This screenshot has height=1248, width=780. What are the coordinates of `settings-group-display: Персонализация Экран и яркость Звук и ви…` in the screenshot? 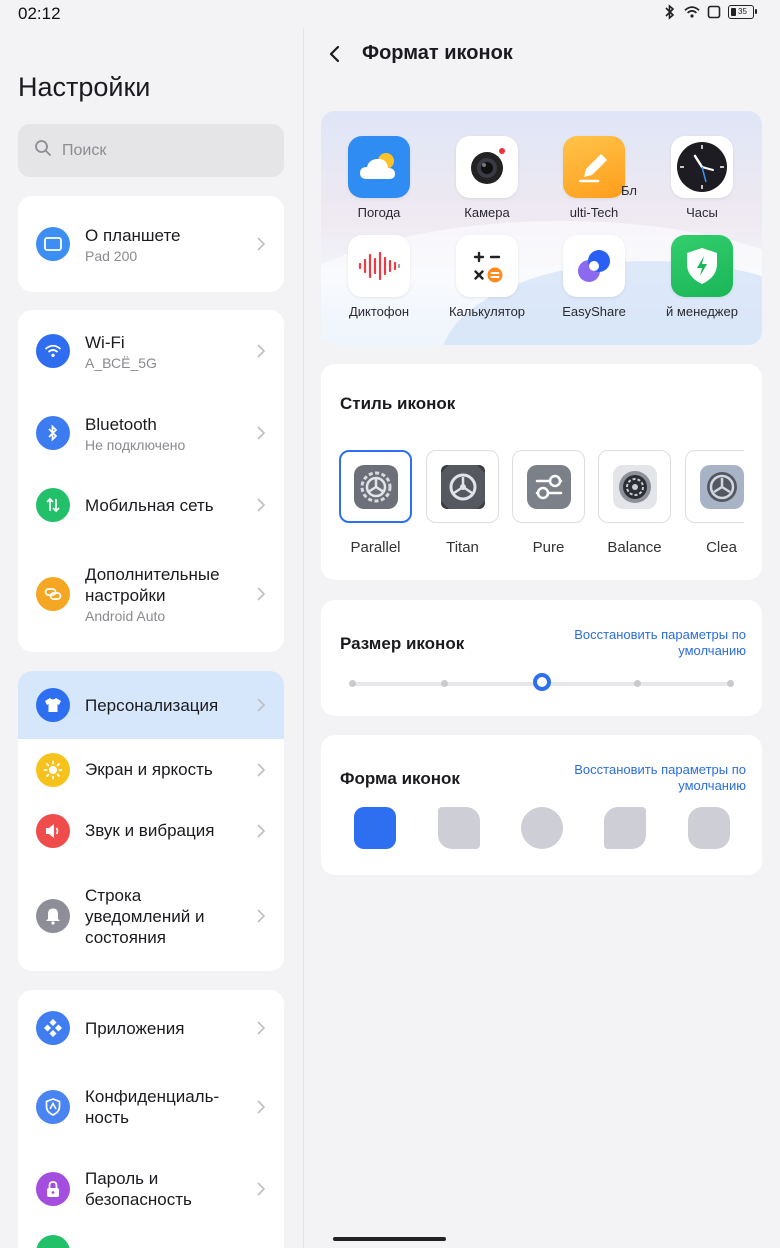 It's located at (151, 821).